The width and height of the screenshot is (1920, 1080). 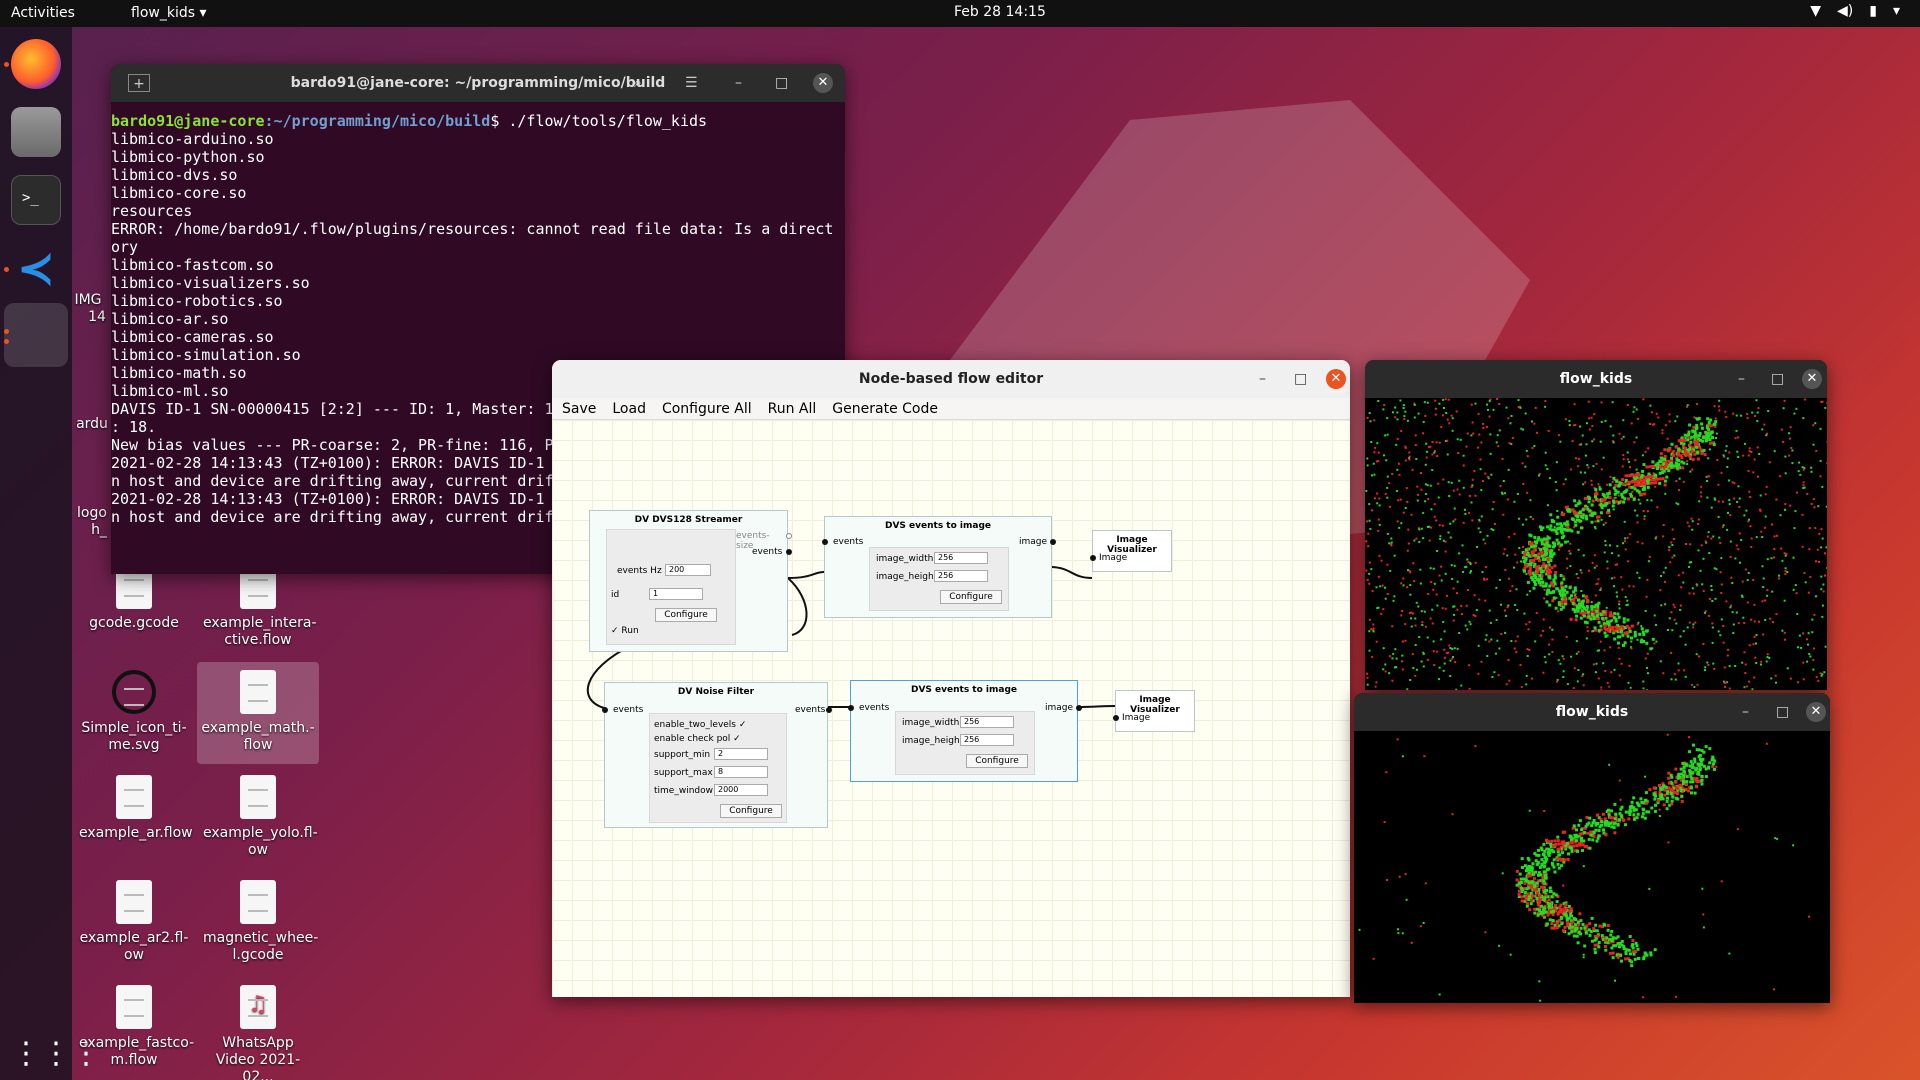 What do you see at coordinates (691, 83) in the screenshot?
I see `hamburger-menu-icon: ☰` at bounding box center [691, 83].